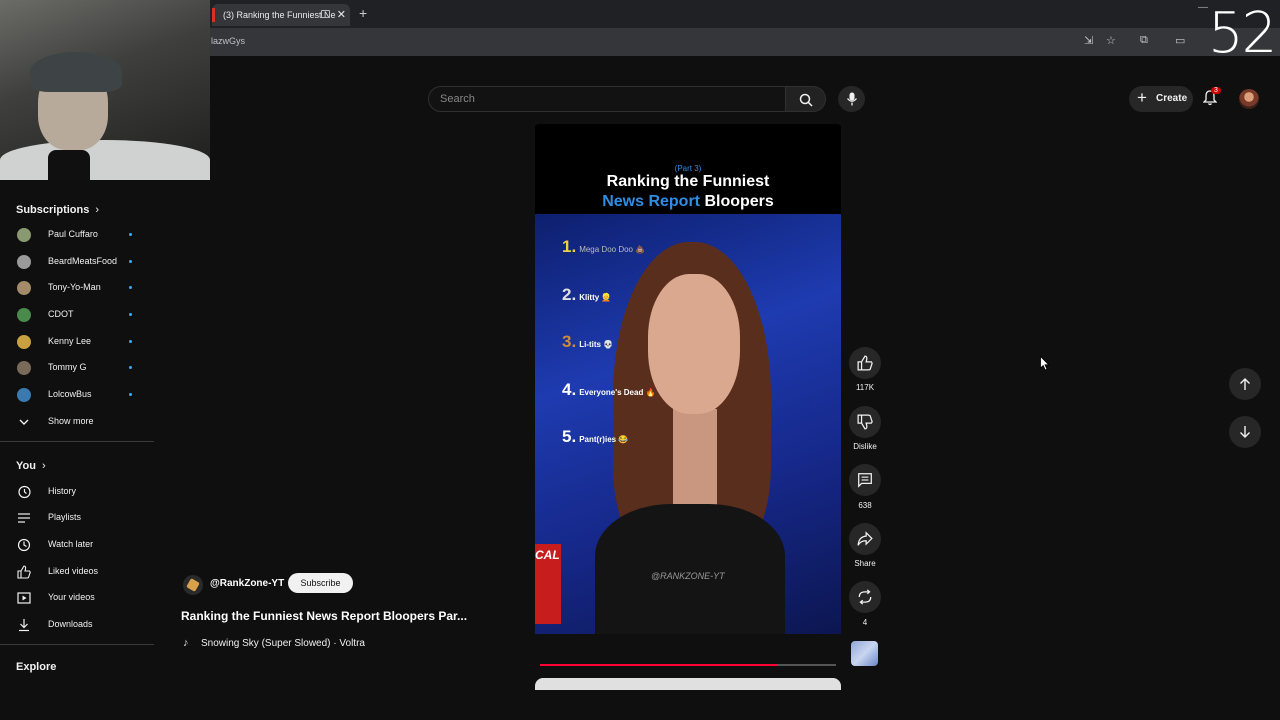 Image resolution: width=1280 pixels, height=720 pixels. What do you see at coordinates (688, 202) in the screenshot?
I see `video-title-line2: News Report Bloopers` at bounding box center [688, 202].